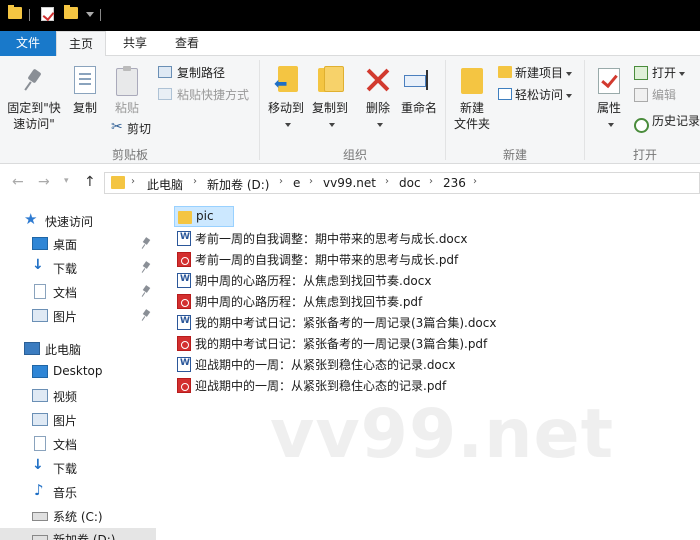  What do you see at coordinates (539, 95) in the screenshot?
I see `easy-access-label: 轻松访问` at bounding box center [539, 95].